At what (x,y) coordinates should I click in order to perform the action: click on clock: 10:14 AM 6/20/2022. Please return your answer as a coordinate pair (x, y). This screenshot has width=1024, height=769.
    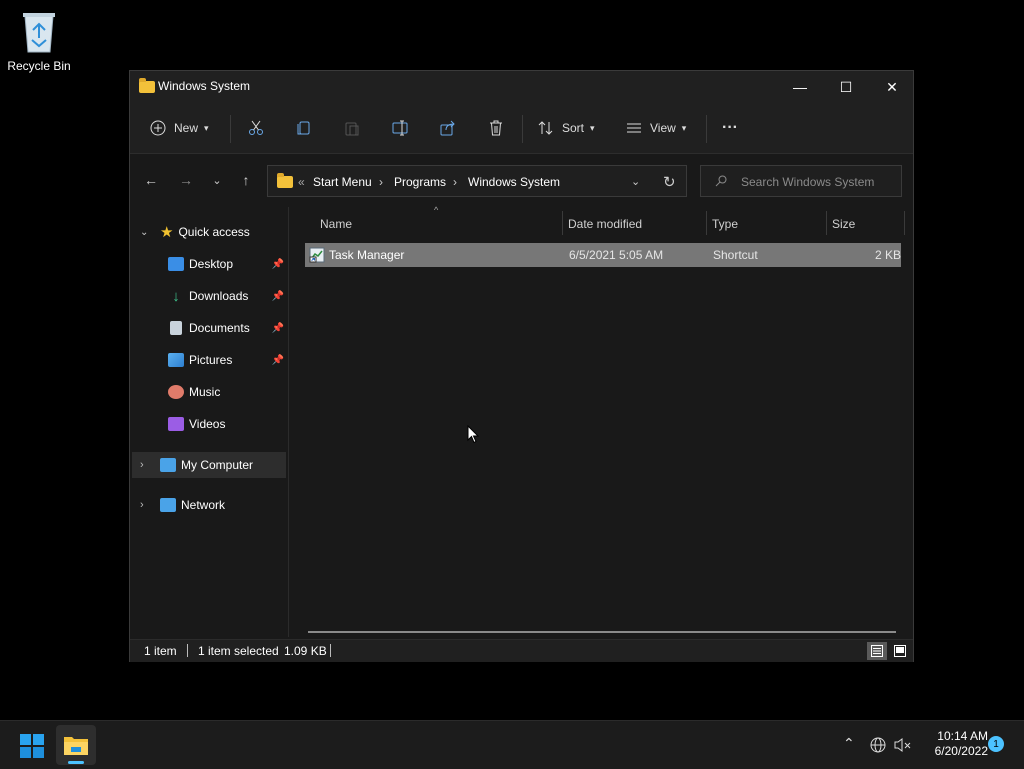
    Looking at the image, I should click on (953, 744).